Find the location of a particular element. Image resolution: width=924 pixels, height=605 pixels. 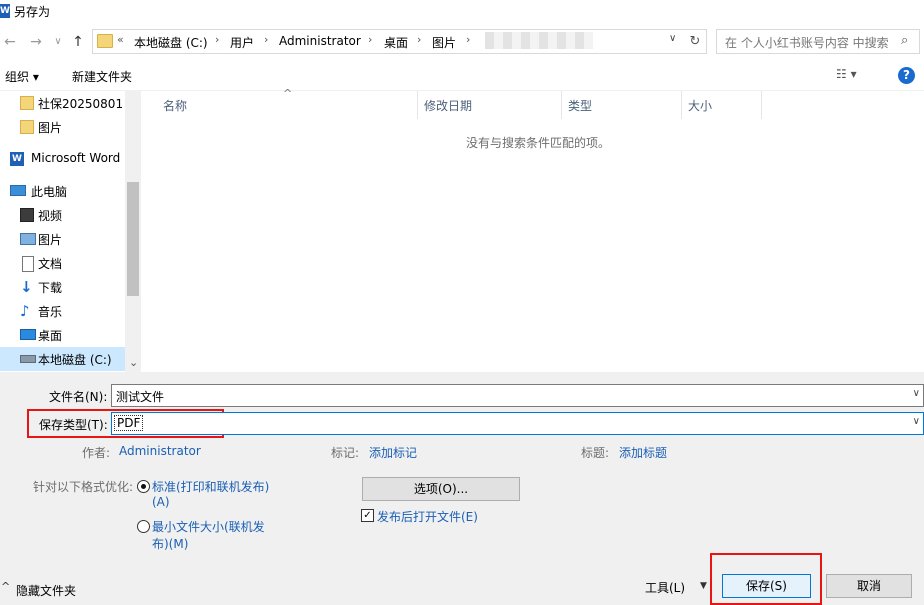

refresh-icon: ↻ is located at coordinates (695, 41).